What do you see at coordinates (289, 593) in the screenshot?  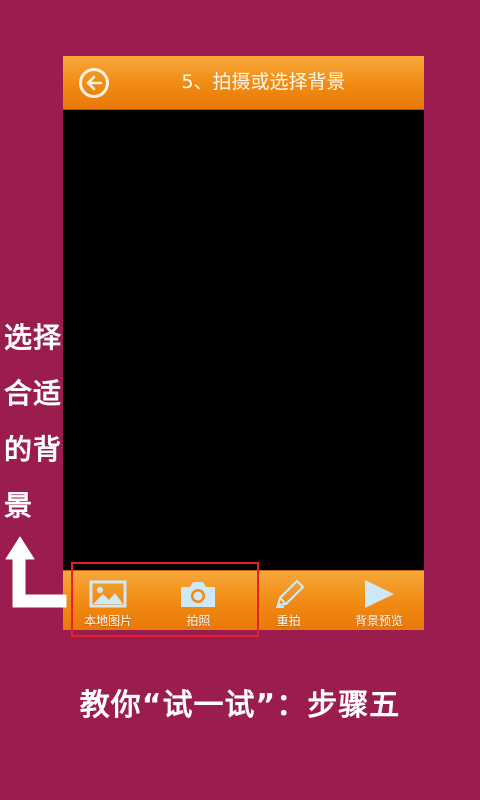 I see `pencil-icon` at bounding box center [289, 593].